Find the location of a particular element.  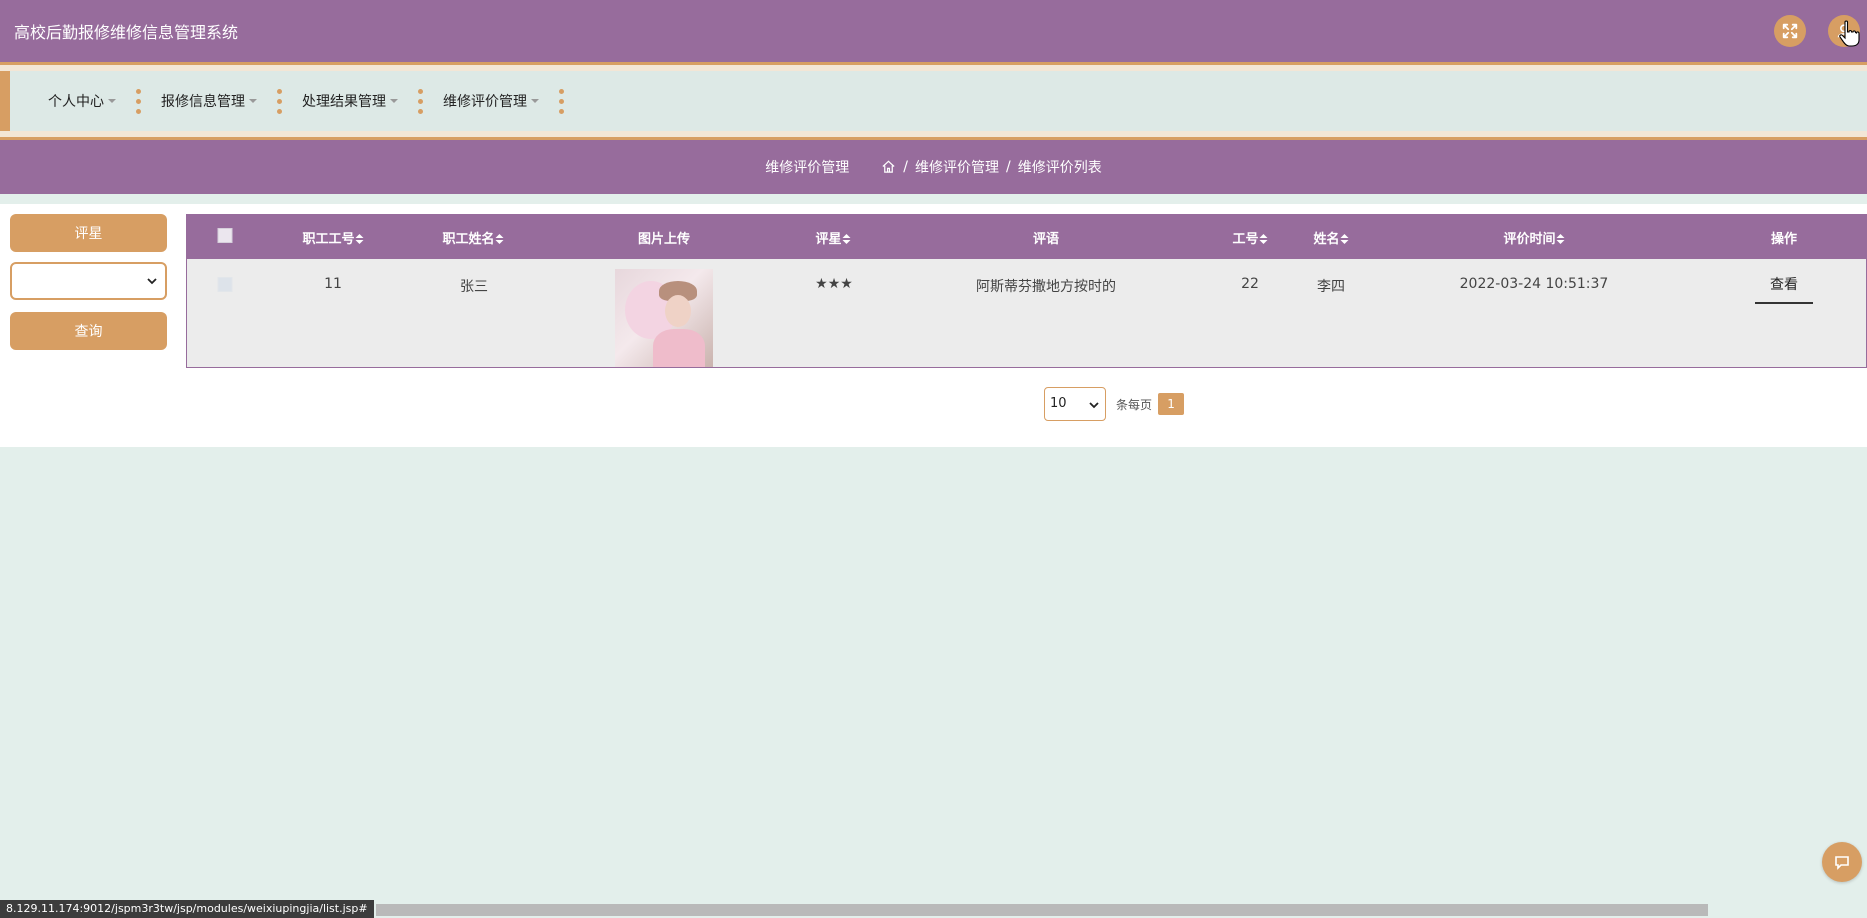

nav-item-result: 处理结果管理 is located at coordinates (350, 101).